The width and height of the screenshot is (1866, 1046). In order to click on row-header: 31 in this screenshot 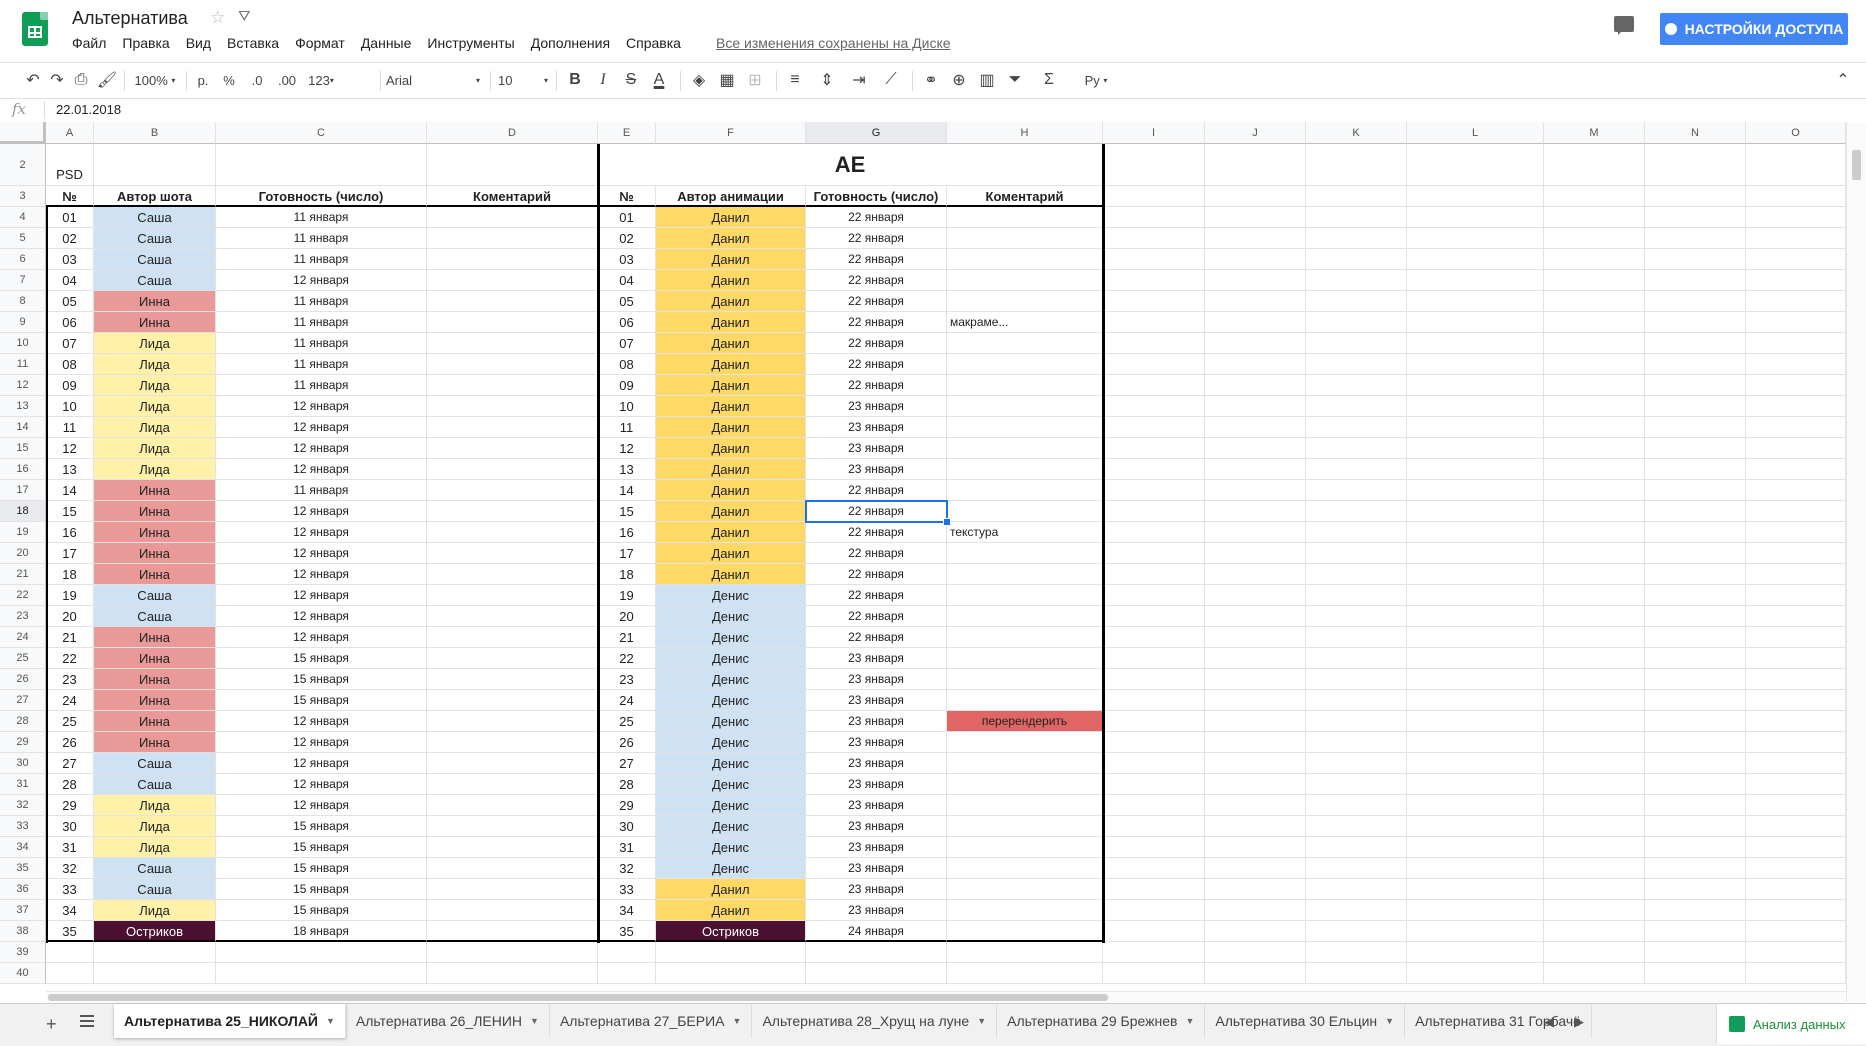, I will do `click(23, 784)`.